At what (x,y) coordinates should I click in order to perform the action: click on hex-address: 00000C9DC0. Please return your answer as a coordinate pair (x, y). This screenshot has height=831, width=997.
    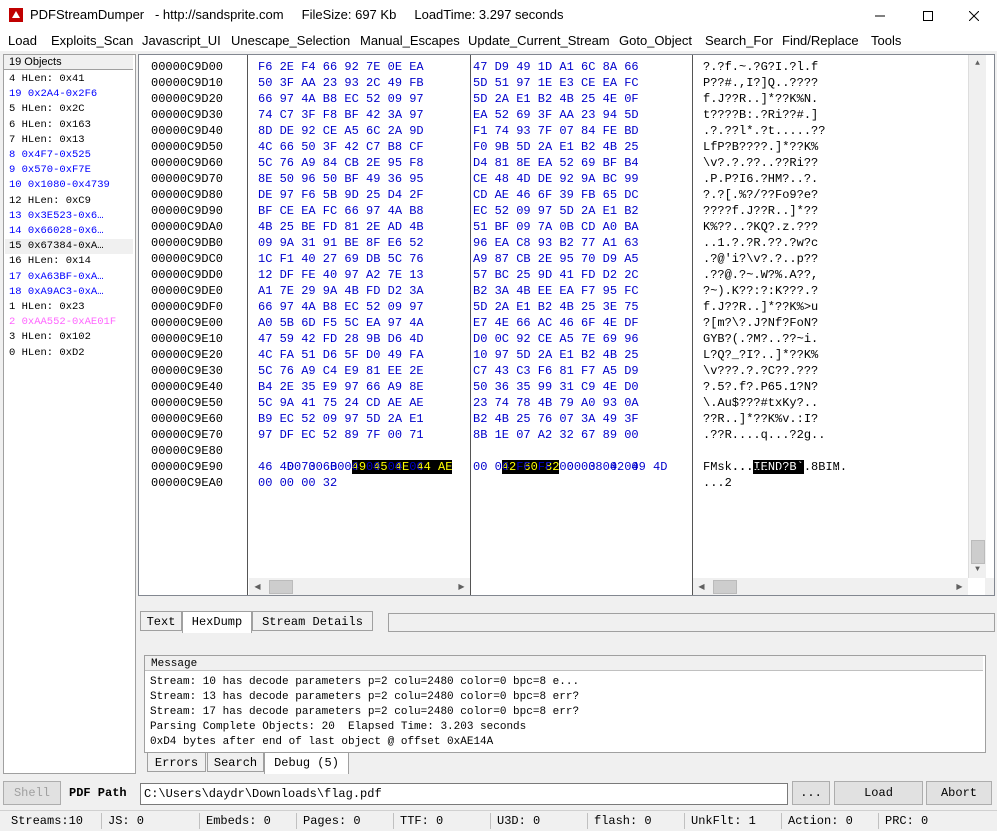
    Looking at the image, I should click on (187, 258).